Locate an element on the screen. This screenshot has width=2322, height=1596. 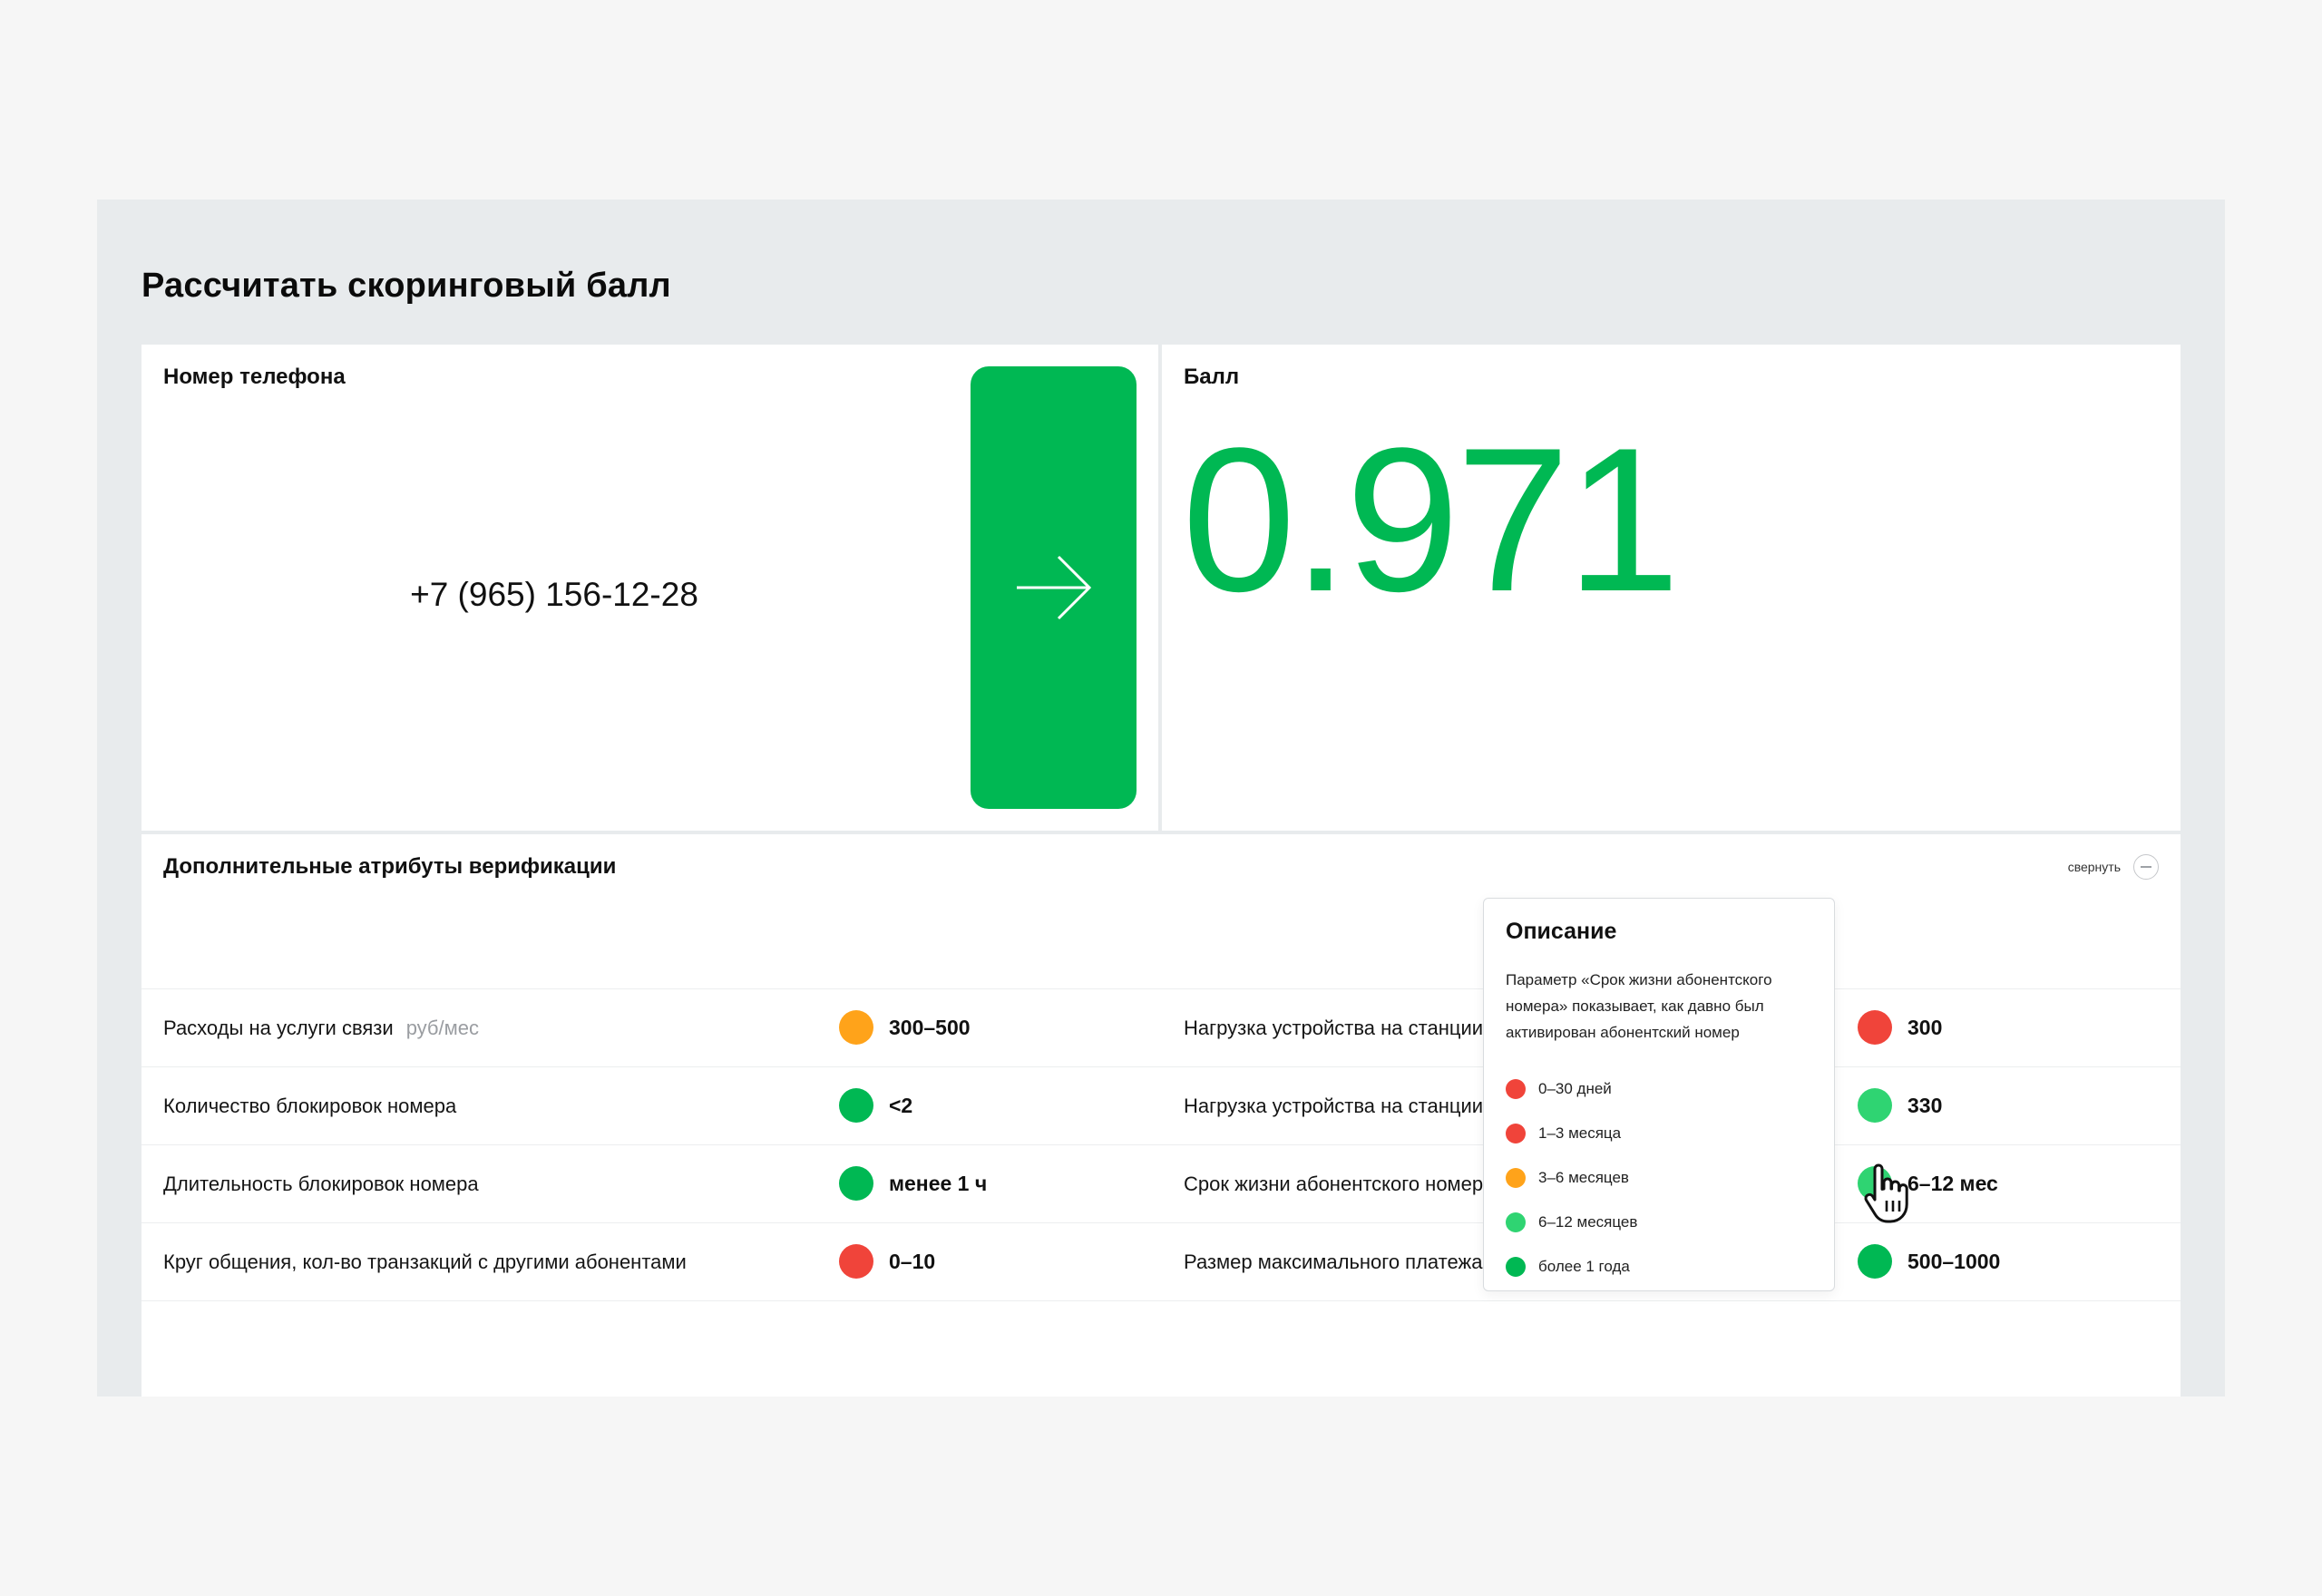
calculate-button is located at coordinates (1054, 587).